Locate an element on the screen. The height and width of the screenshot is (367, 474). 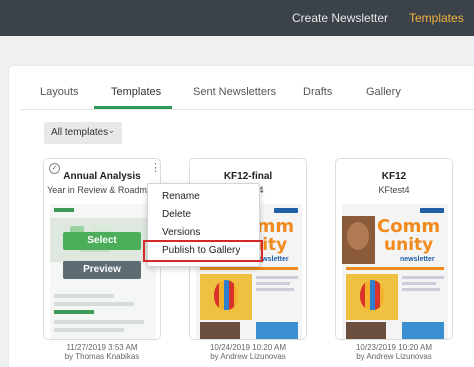
card-date: 11/27/2019 3:53 AM by Thomas Knabikas is located at coordinates (102, 352).